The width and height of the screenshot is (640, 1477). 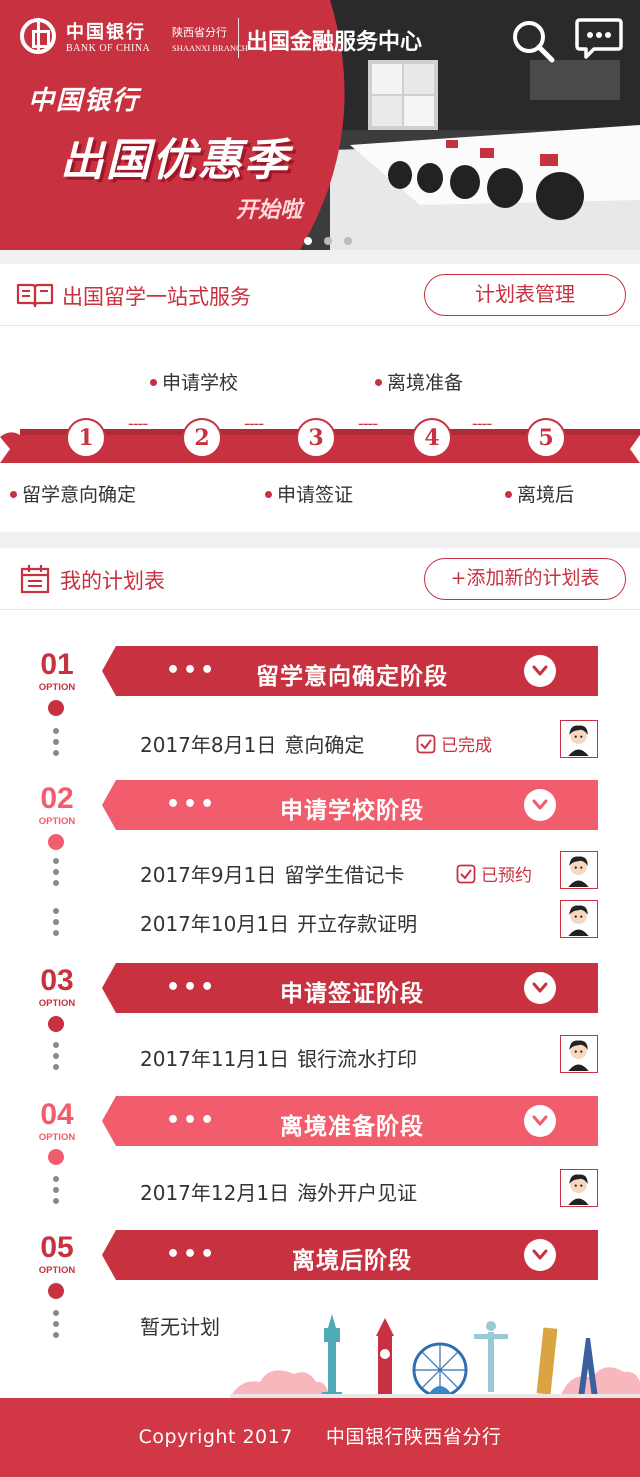 I want to click on phase-title: 离境后阶段, so click(x=352, y=1261).